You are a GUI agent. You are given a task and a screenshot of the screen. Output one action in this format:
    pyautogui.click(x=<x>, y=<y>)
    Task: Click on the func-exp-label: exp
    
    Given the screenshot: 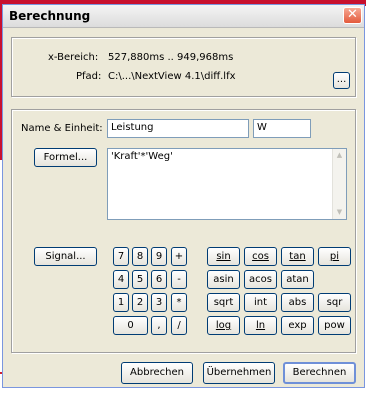 What is the action you would take?
    pyautogui.click(x=297, y=325)
    